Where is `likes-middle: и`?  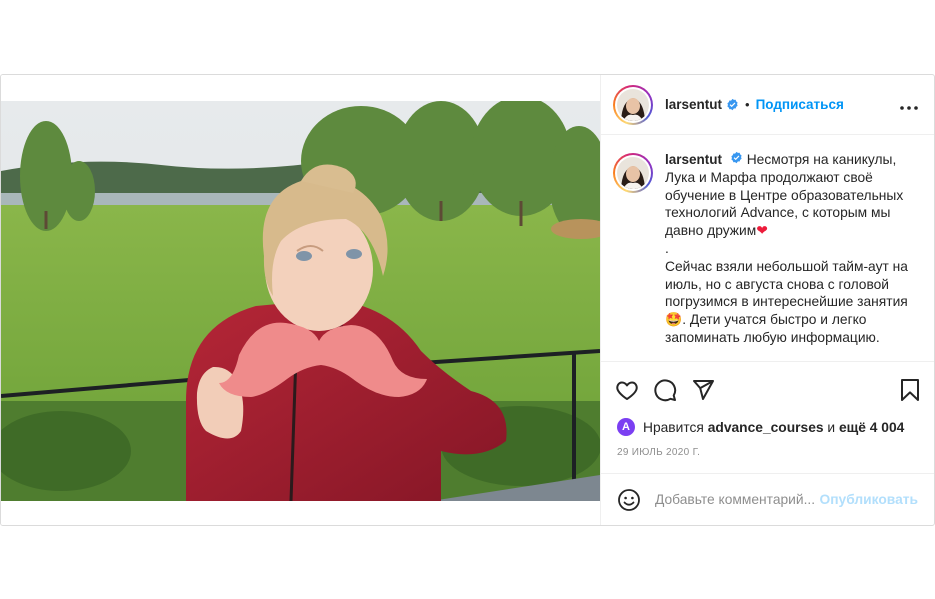
likes-middle: и is located at coordinates (831, 427).